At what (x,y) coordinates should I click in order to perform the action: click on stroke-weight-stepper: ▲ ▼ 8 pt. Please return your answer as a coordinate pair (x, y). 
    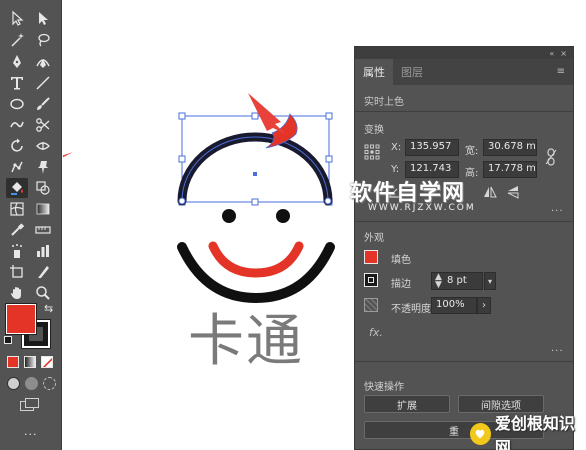
    Looking at the image, I should click on (457, 281).